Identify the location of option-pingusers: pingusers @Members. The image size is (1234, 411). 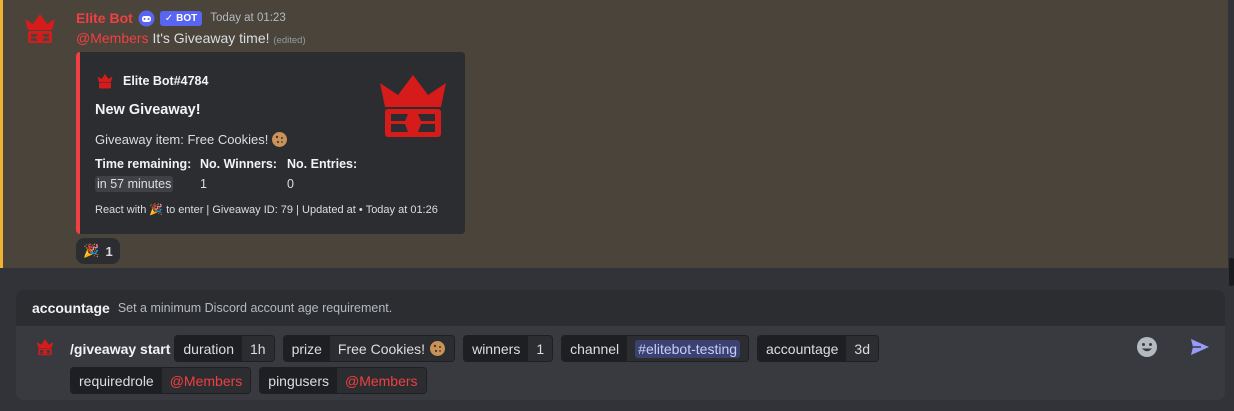
(343, 380).